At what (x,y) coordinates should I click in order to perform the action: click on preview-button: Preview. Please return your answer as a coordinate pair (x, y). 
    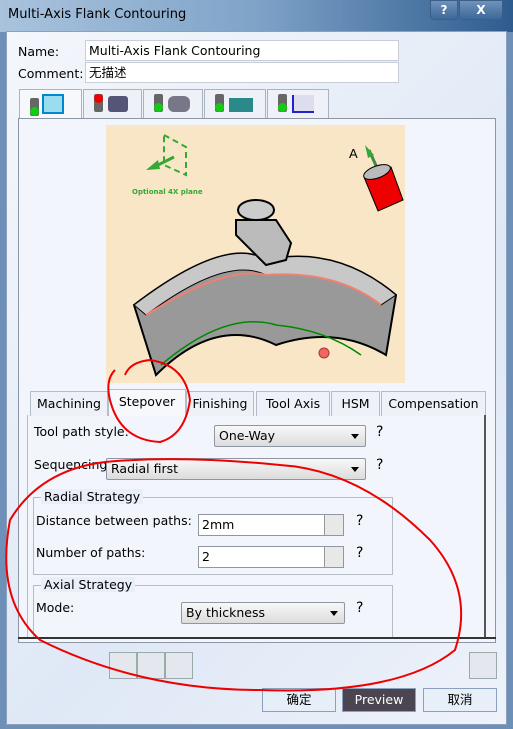
    Looking at the image, I should click on (379, 700).